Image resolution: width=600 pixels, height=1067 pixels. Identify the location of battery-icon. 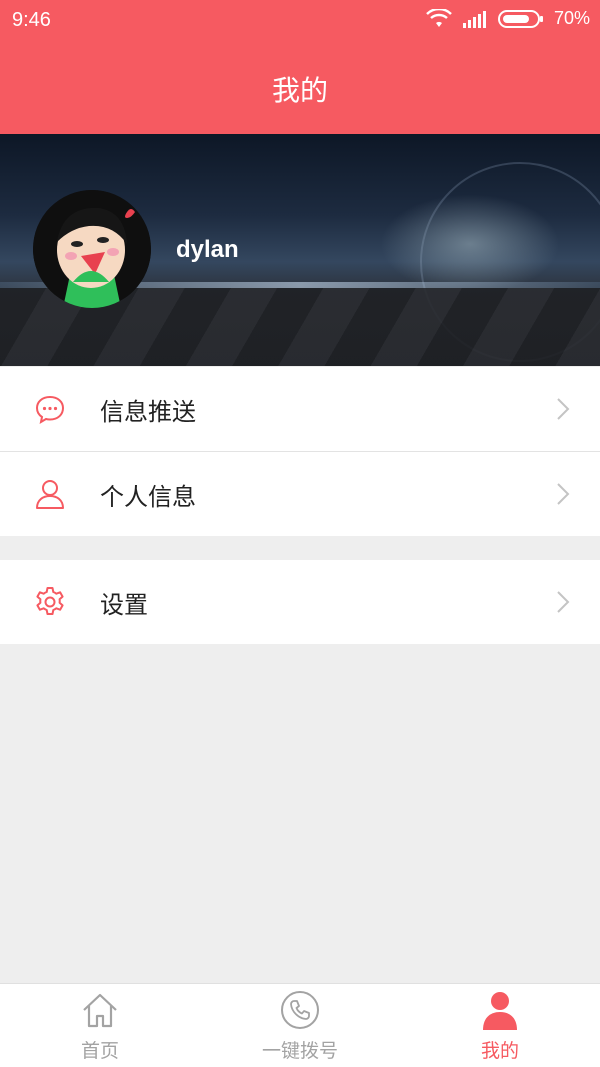
(520, 18).